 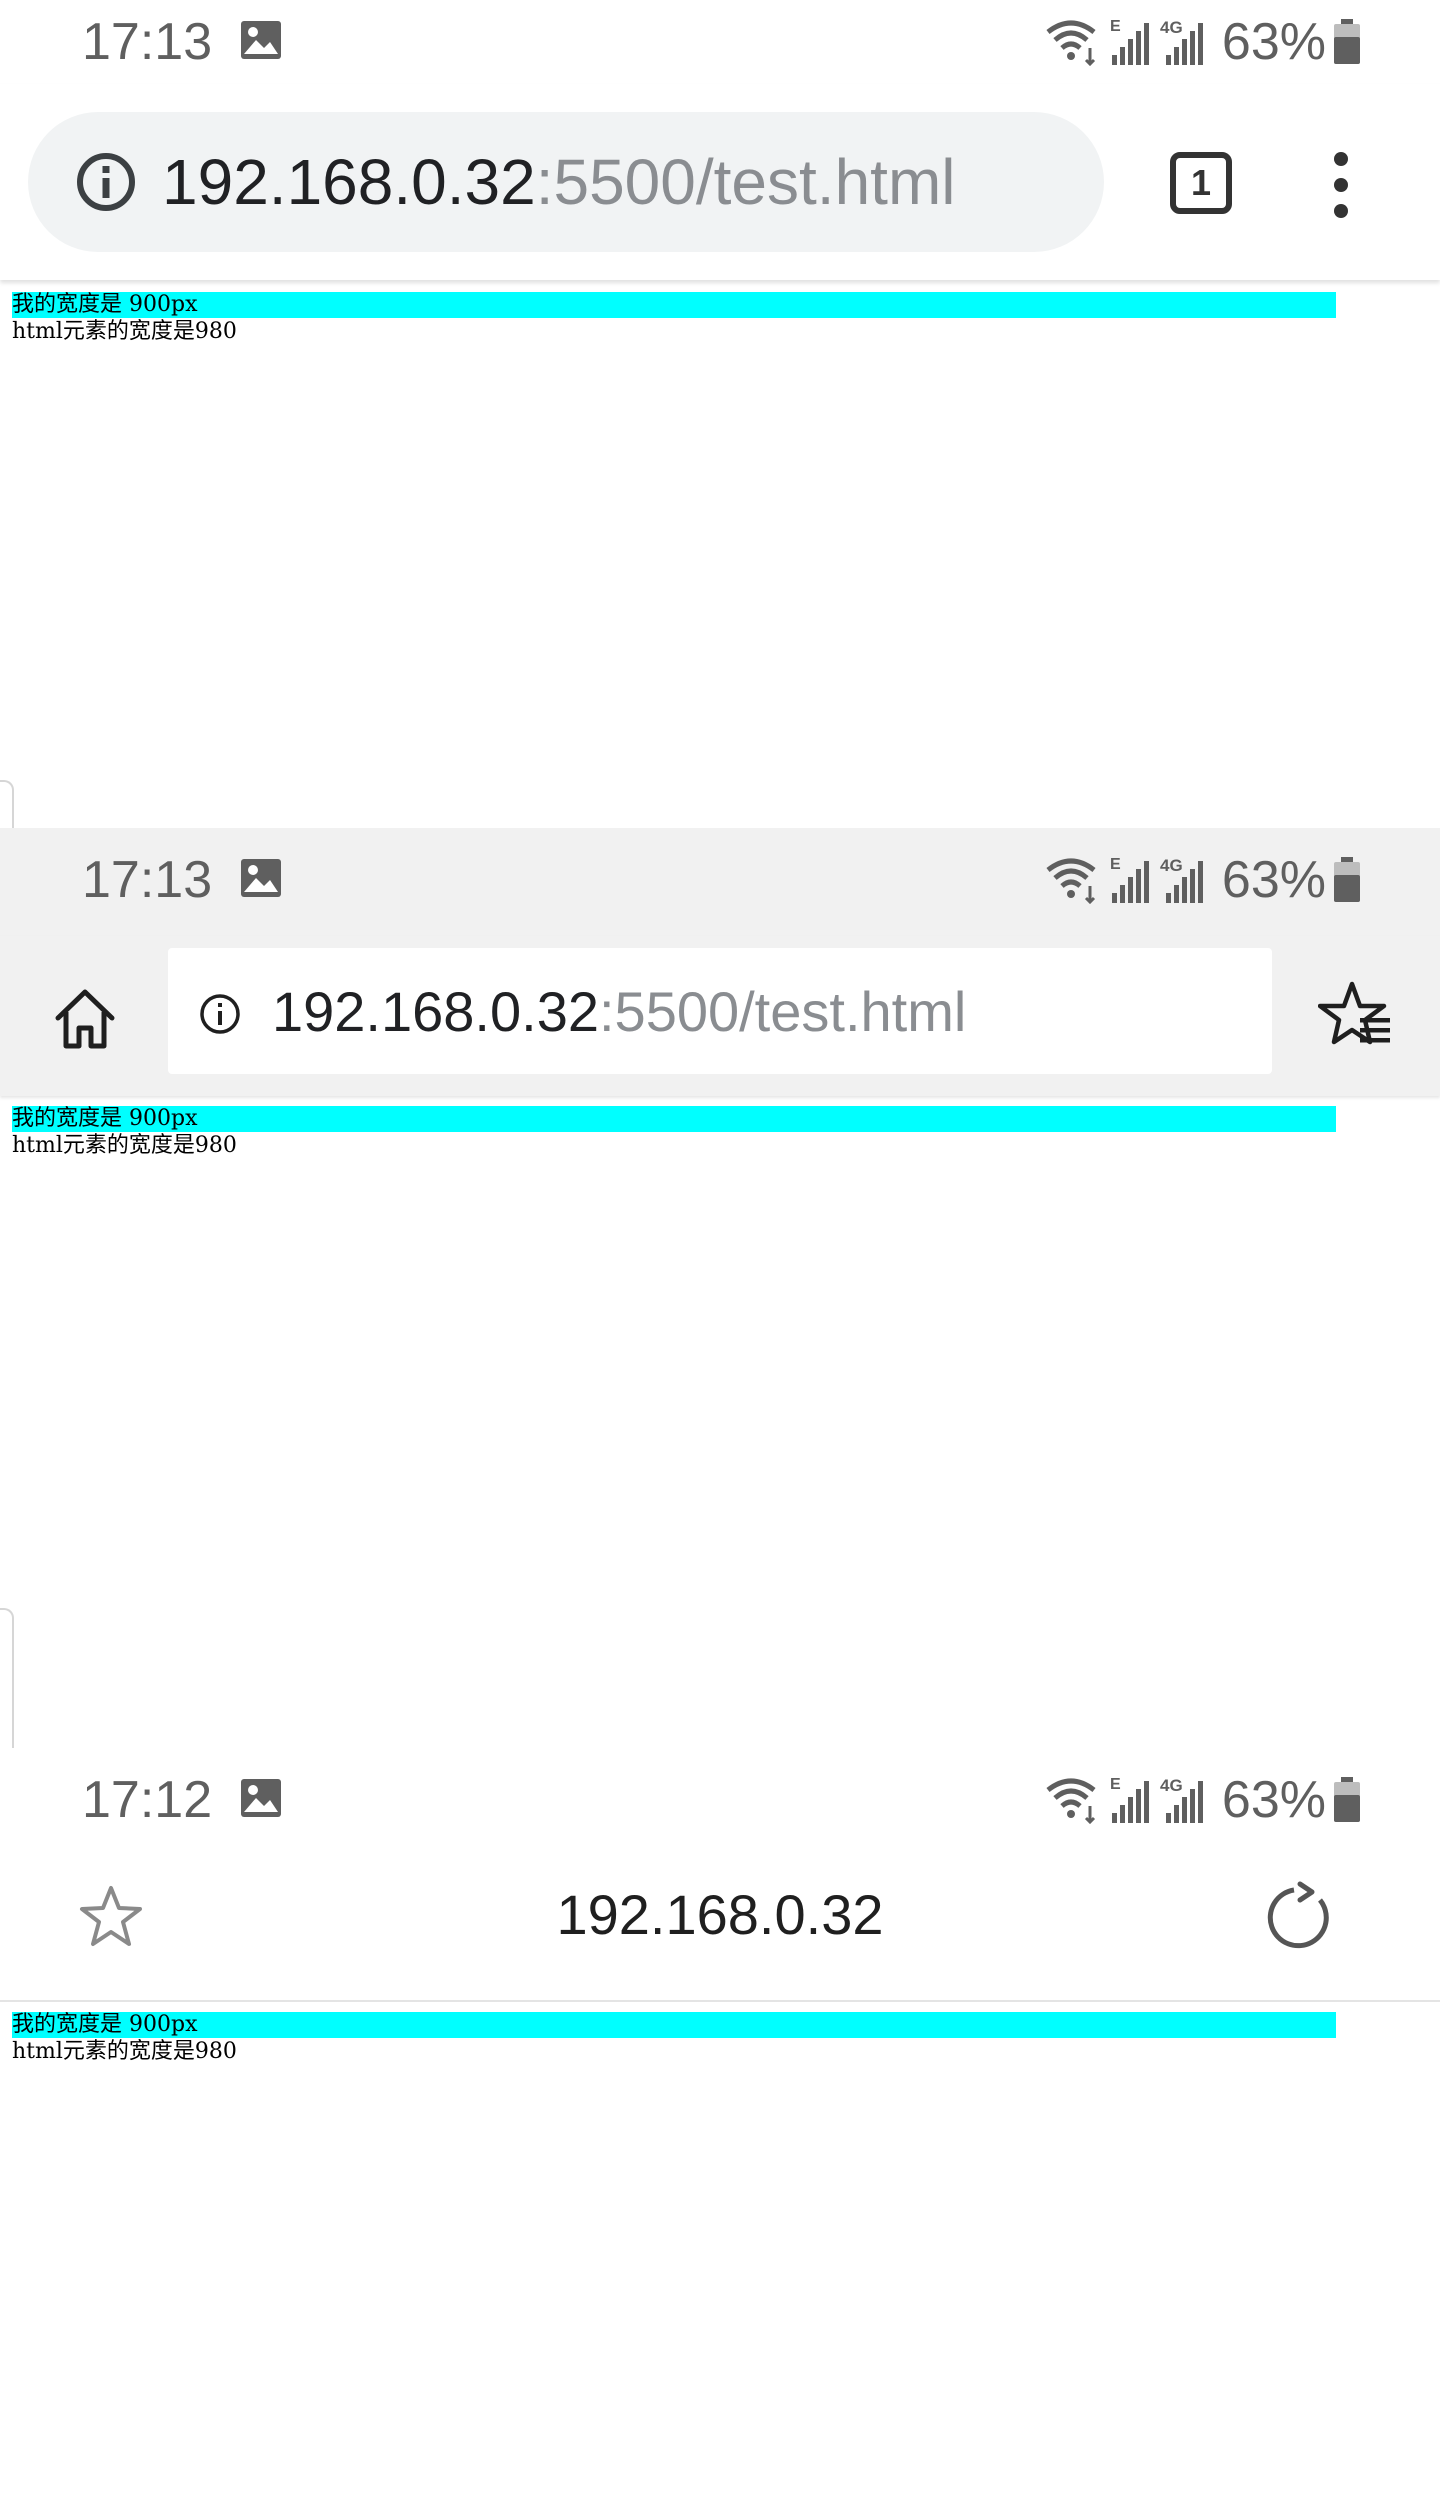 I want to click on tab-switcher-icon: 1, so click(x=1201, y=183).